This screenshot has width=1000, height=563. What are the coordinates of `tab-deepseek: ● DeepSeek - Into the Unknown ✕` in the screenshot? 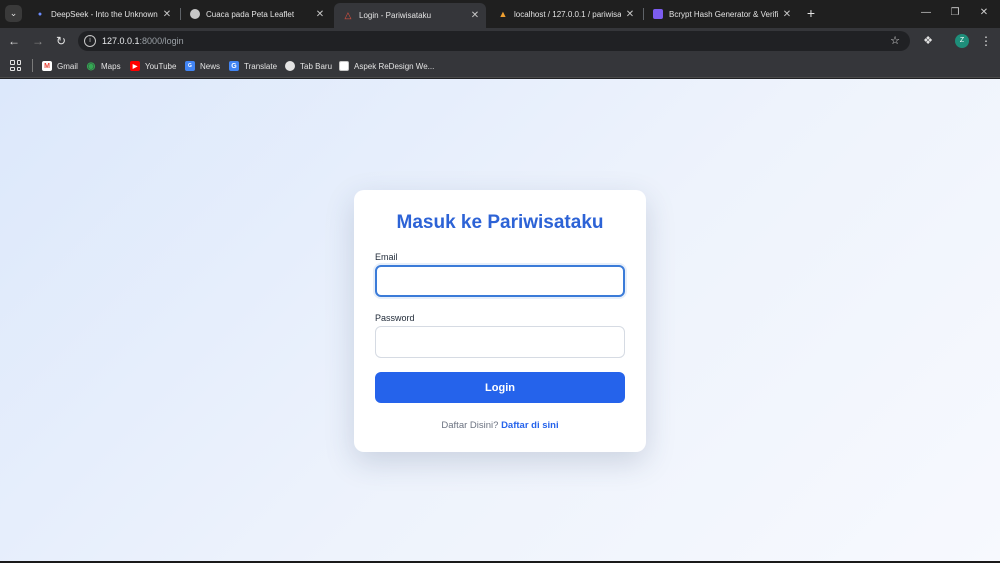 It's located at (102, 14).